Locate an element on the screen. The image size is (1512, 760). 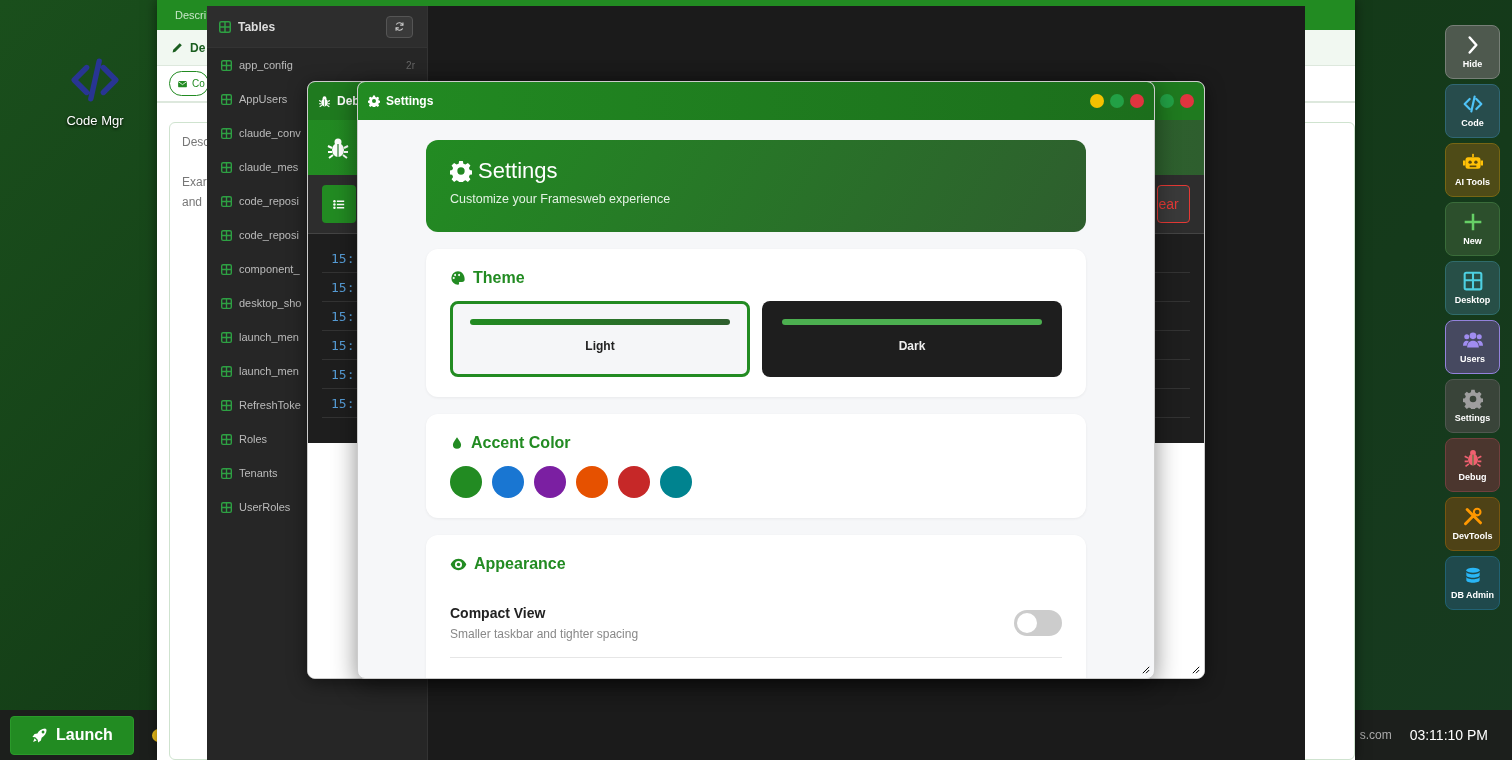
dock-button: Hide is located at coordinates (1472, 52).